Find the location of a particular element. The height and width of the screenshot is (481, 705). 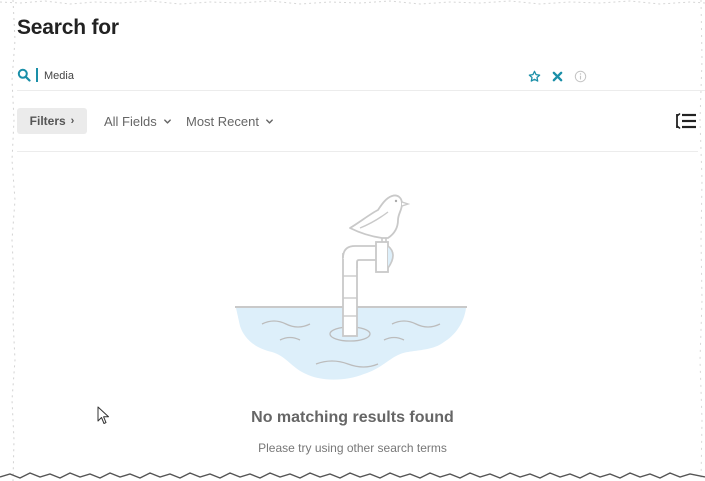

list-view-icon is located at coordinates (686, 121).